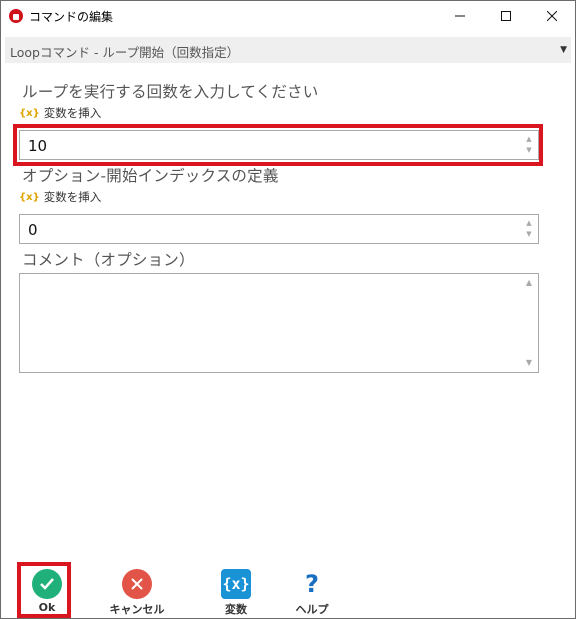  What do you see at coordinates (16, 16) in the screenshot?
I see `app-icon` at bounding box center [16, 16].